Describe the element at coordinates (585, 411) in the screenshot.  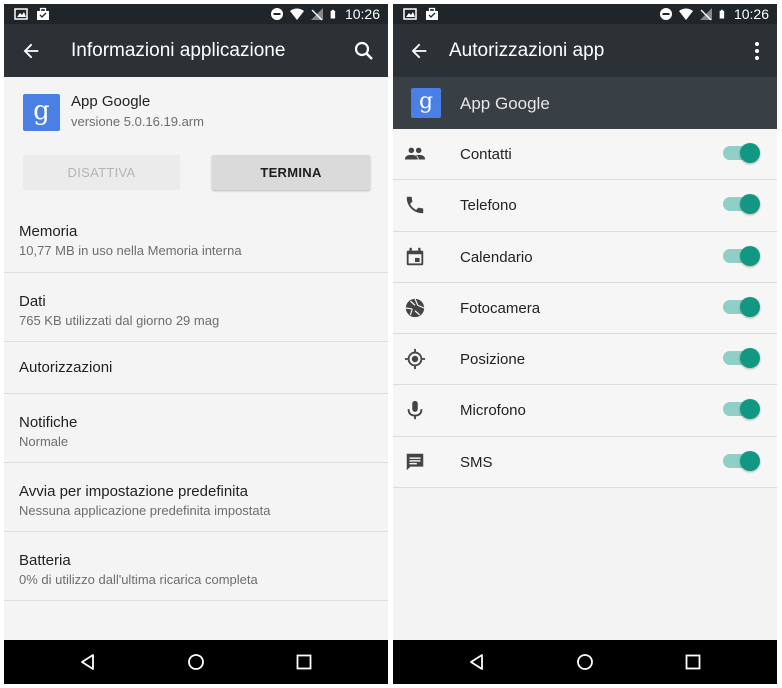
I see `permission-row-microphone: Microfono` at that location.